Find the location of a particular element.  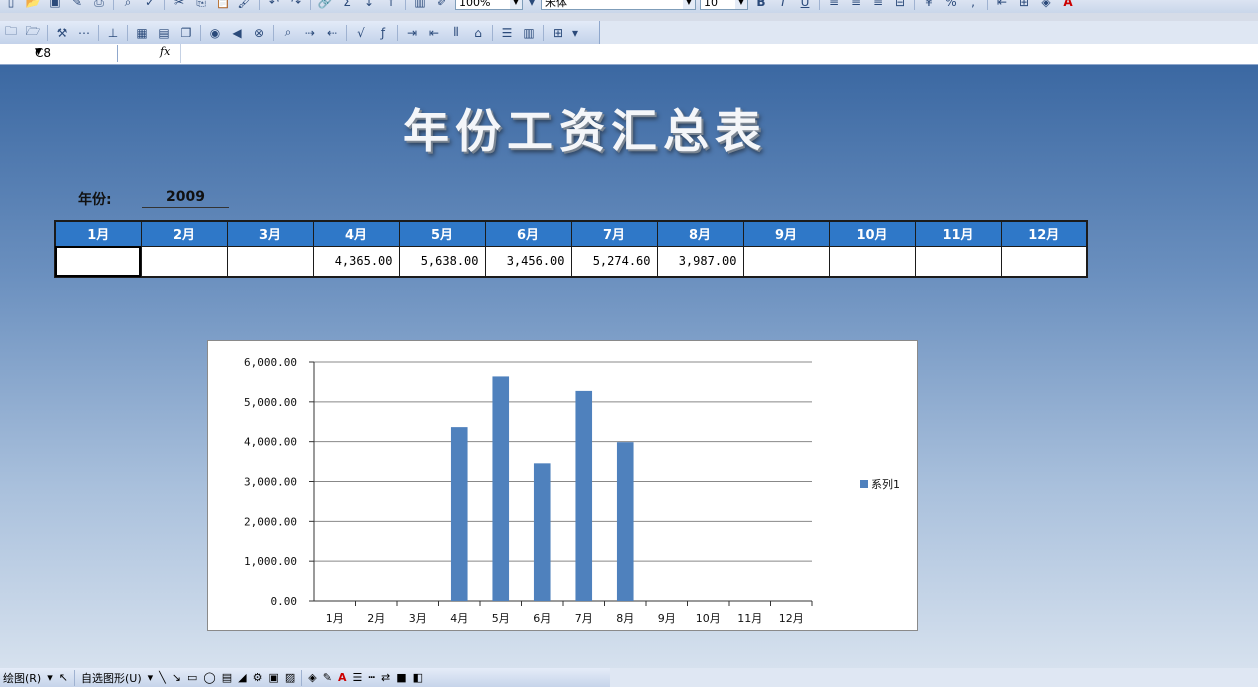

close-circle-icon: ⊗ is located at coordinates (259, 33).